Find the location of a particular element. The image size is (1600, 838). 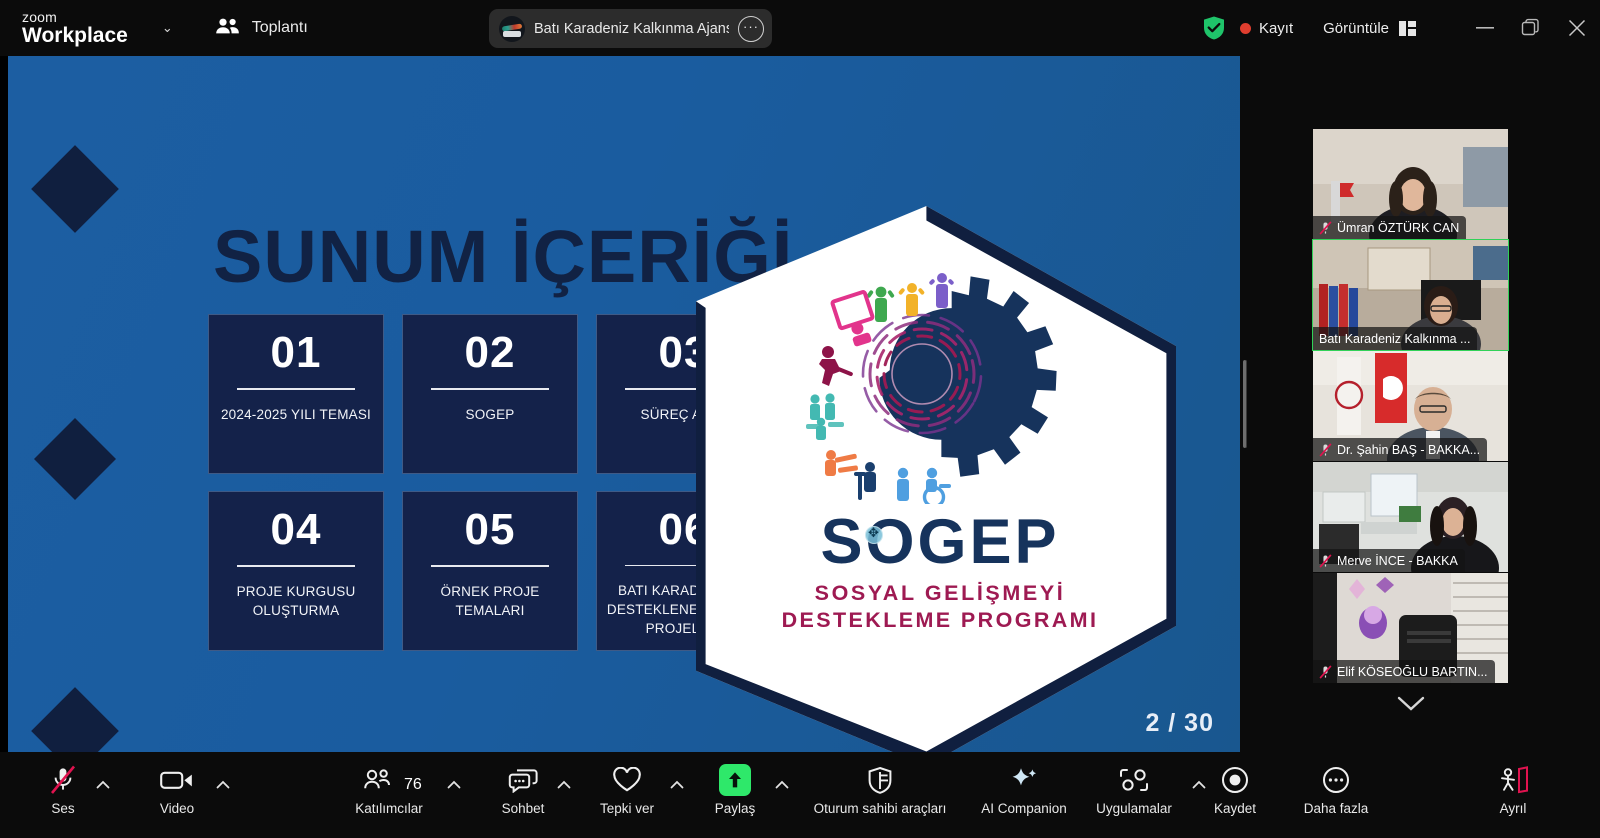

host-tools-button: Oturum sahibi araçları is located at coordinates (880, 795).